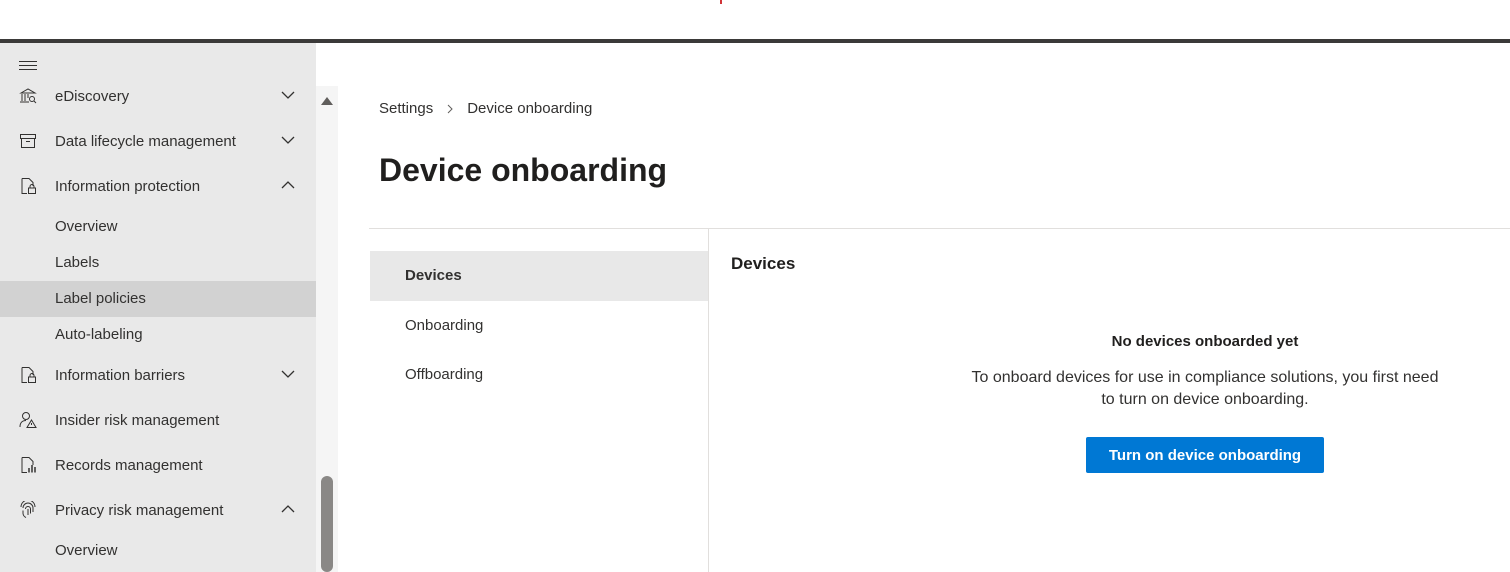 The image size is (1510, 572). Describe the element at coordinates (77, 262) in the screenshot. I see `sidebar-subitem-label: Labels` at that location.